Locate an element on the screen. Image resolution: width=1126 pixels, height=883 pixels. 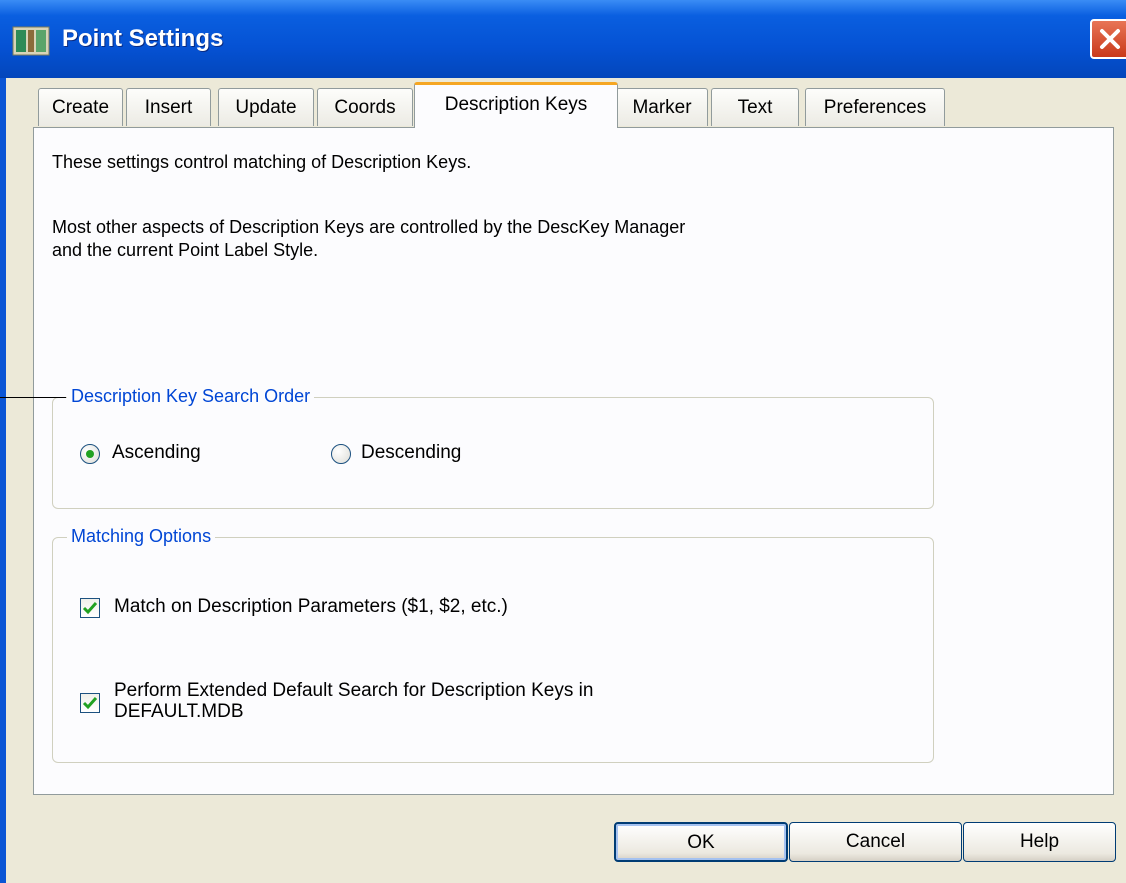
search-order-title: Description Key Search Order is located at coordinates (191, 396).